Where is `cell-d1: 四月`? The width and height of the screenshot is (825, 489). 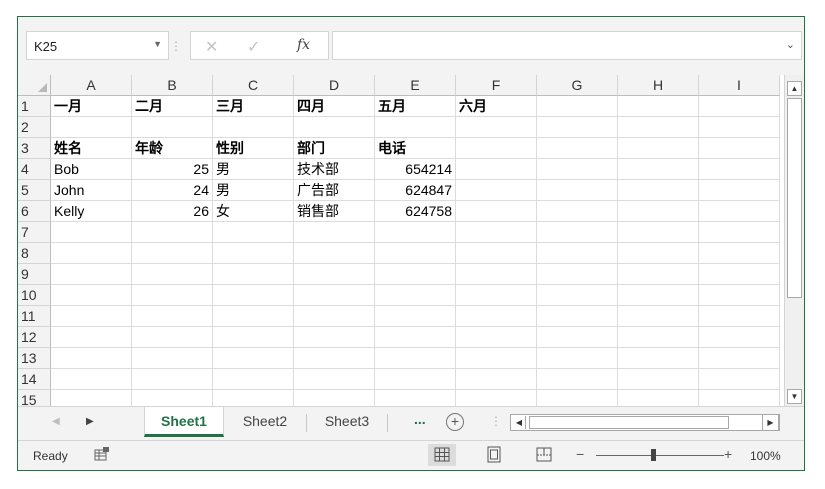 cell-d1: 四月 is located at coordinates (334, 106).